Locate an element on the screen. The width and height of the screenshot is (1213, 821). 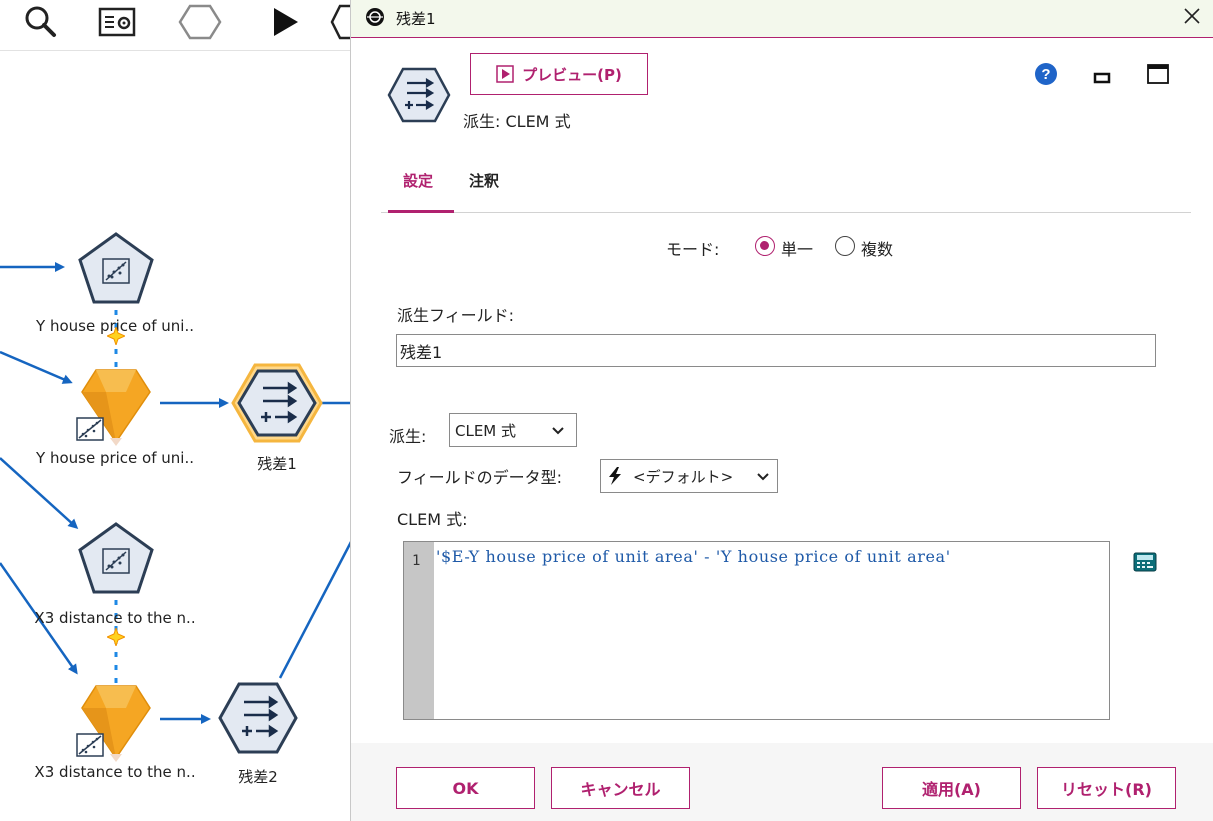
plot-node-y-house-price is located at coordinates (116, 270).